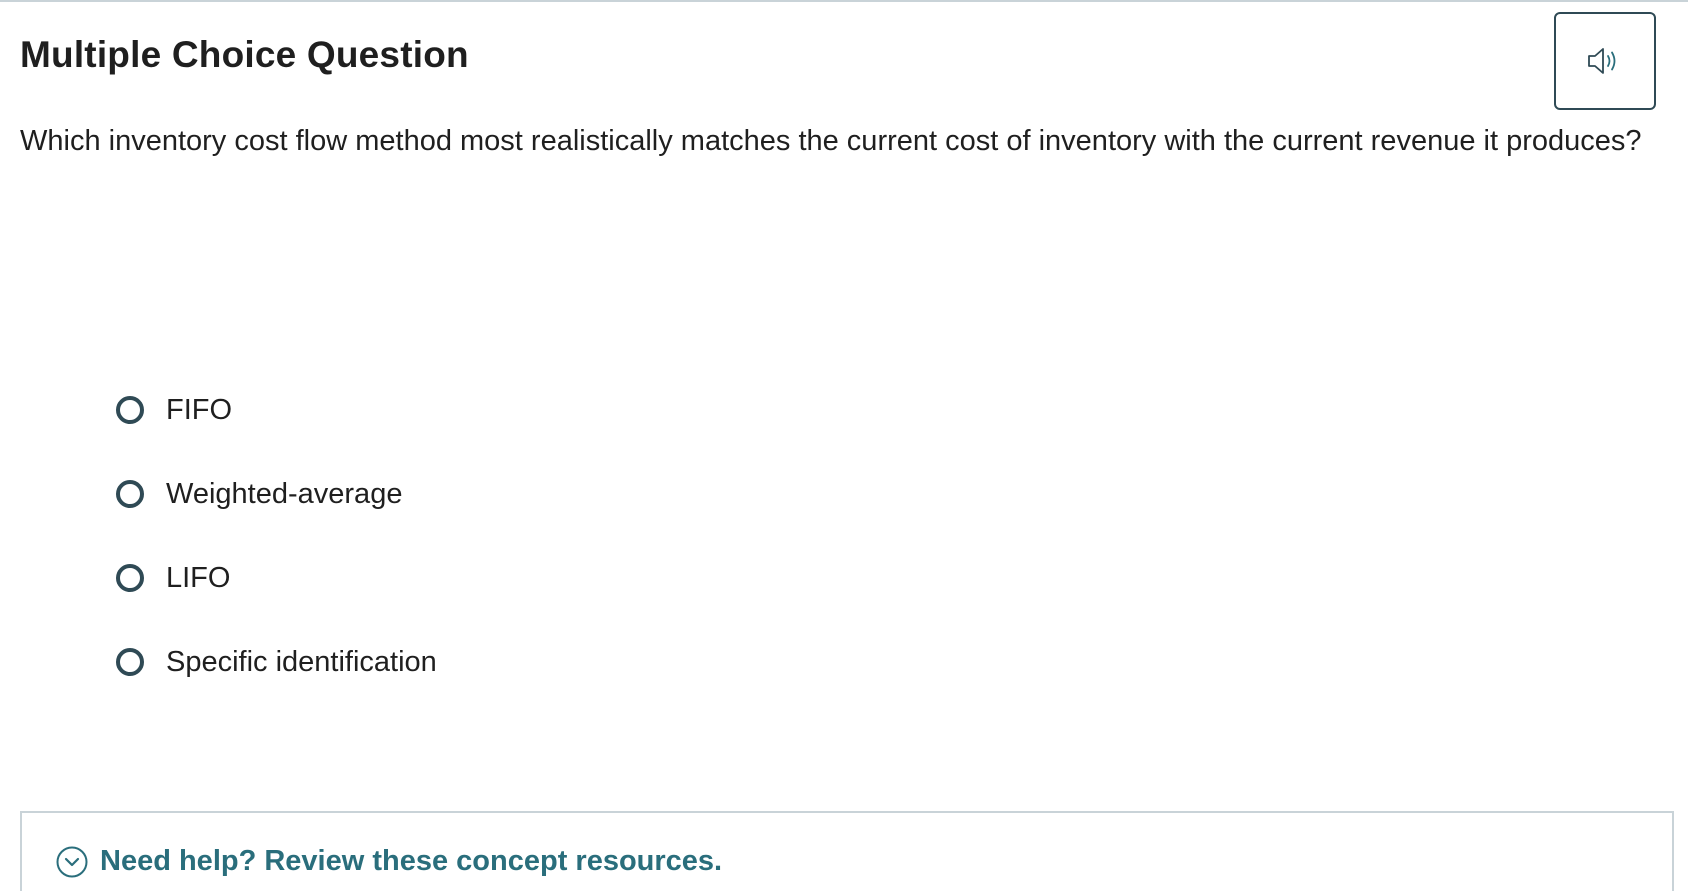 The image size is (1688, 891). I want to click on page-title: Multiple Choice Question, so click(244, 54).